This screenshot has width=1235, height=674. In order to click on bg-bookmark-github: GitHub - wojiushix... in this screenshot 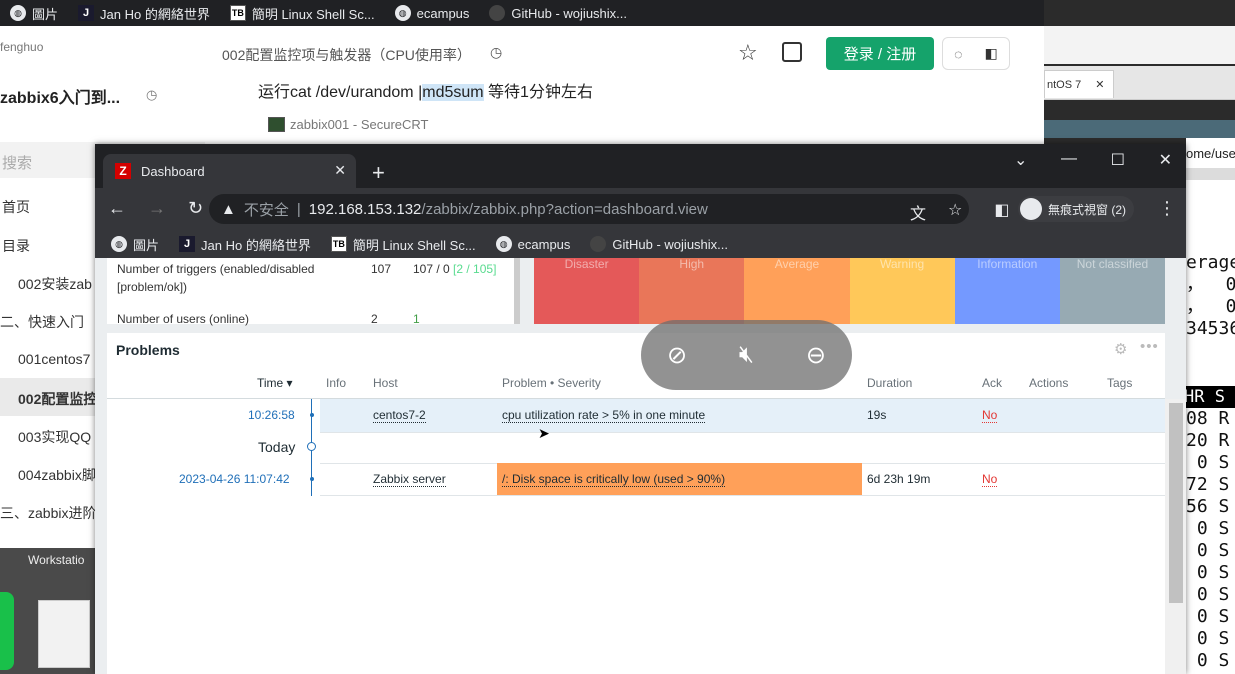, I will do `click(558, 13)`.